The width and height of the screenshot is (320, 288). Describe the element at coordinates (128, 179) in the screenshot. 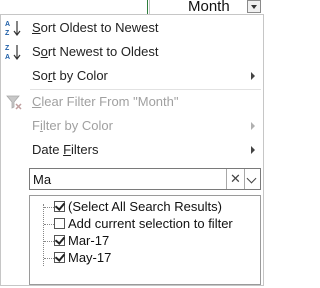

I see `search-input` at that location.